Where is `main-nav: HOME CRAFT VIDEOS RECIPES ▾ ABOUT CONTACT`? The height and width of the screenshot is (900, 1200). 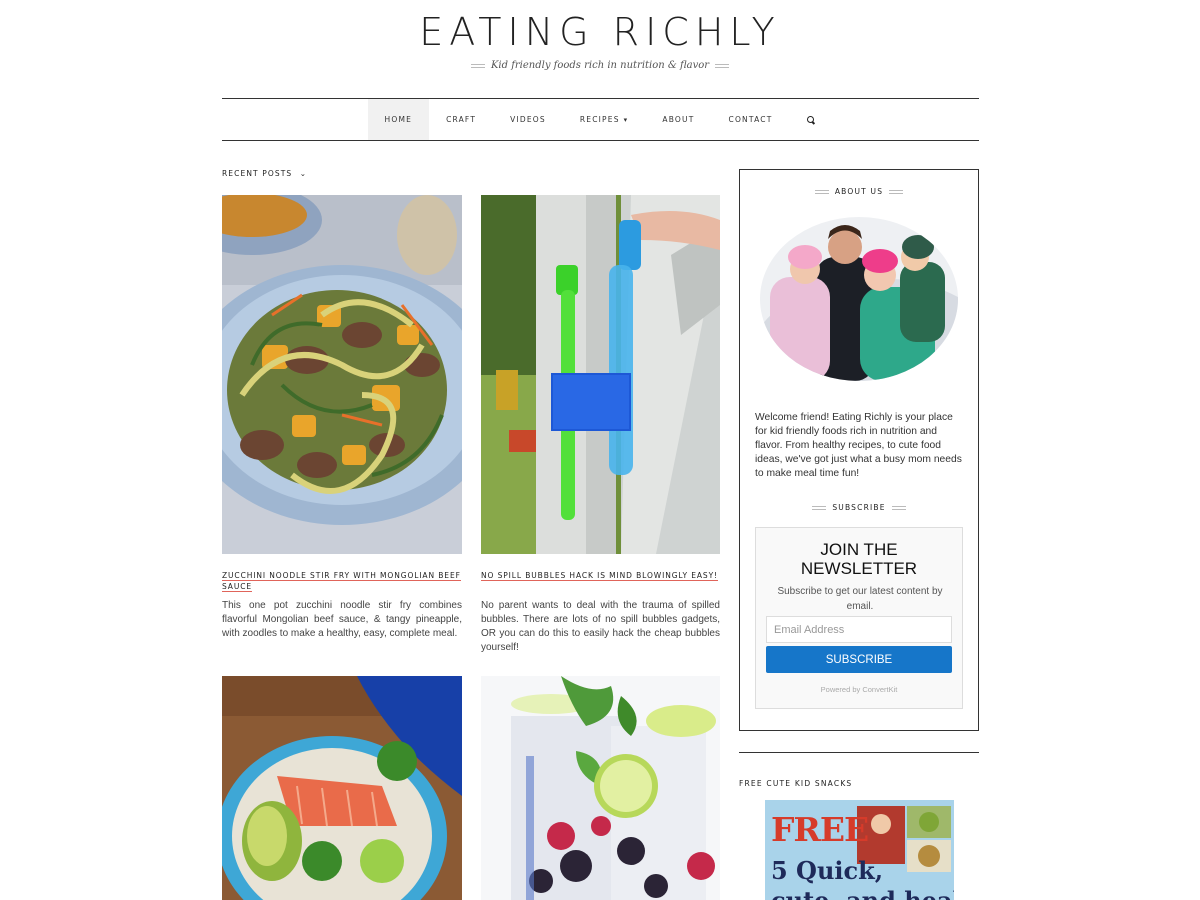
main-nav: HOME CRAFT VIDEOS RECIPES ▾ ABOUT CONTACT is located at coordinates (600, 119).